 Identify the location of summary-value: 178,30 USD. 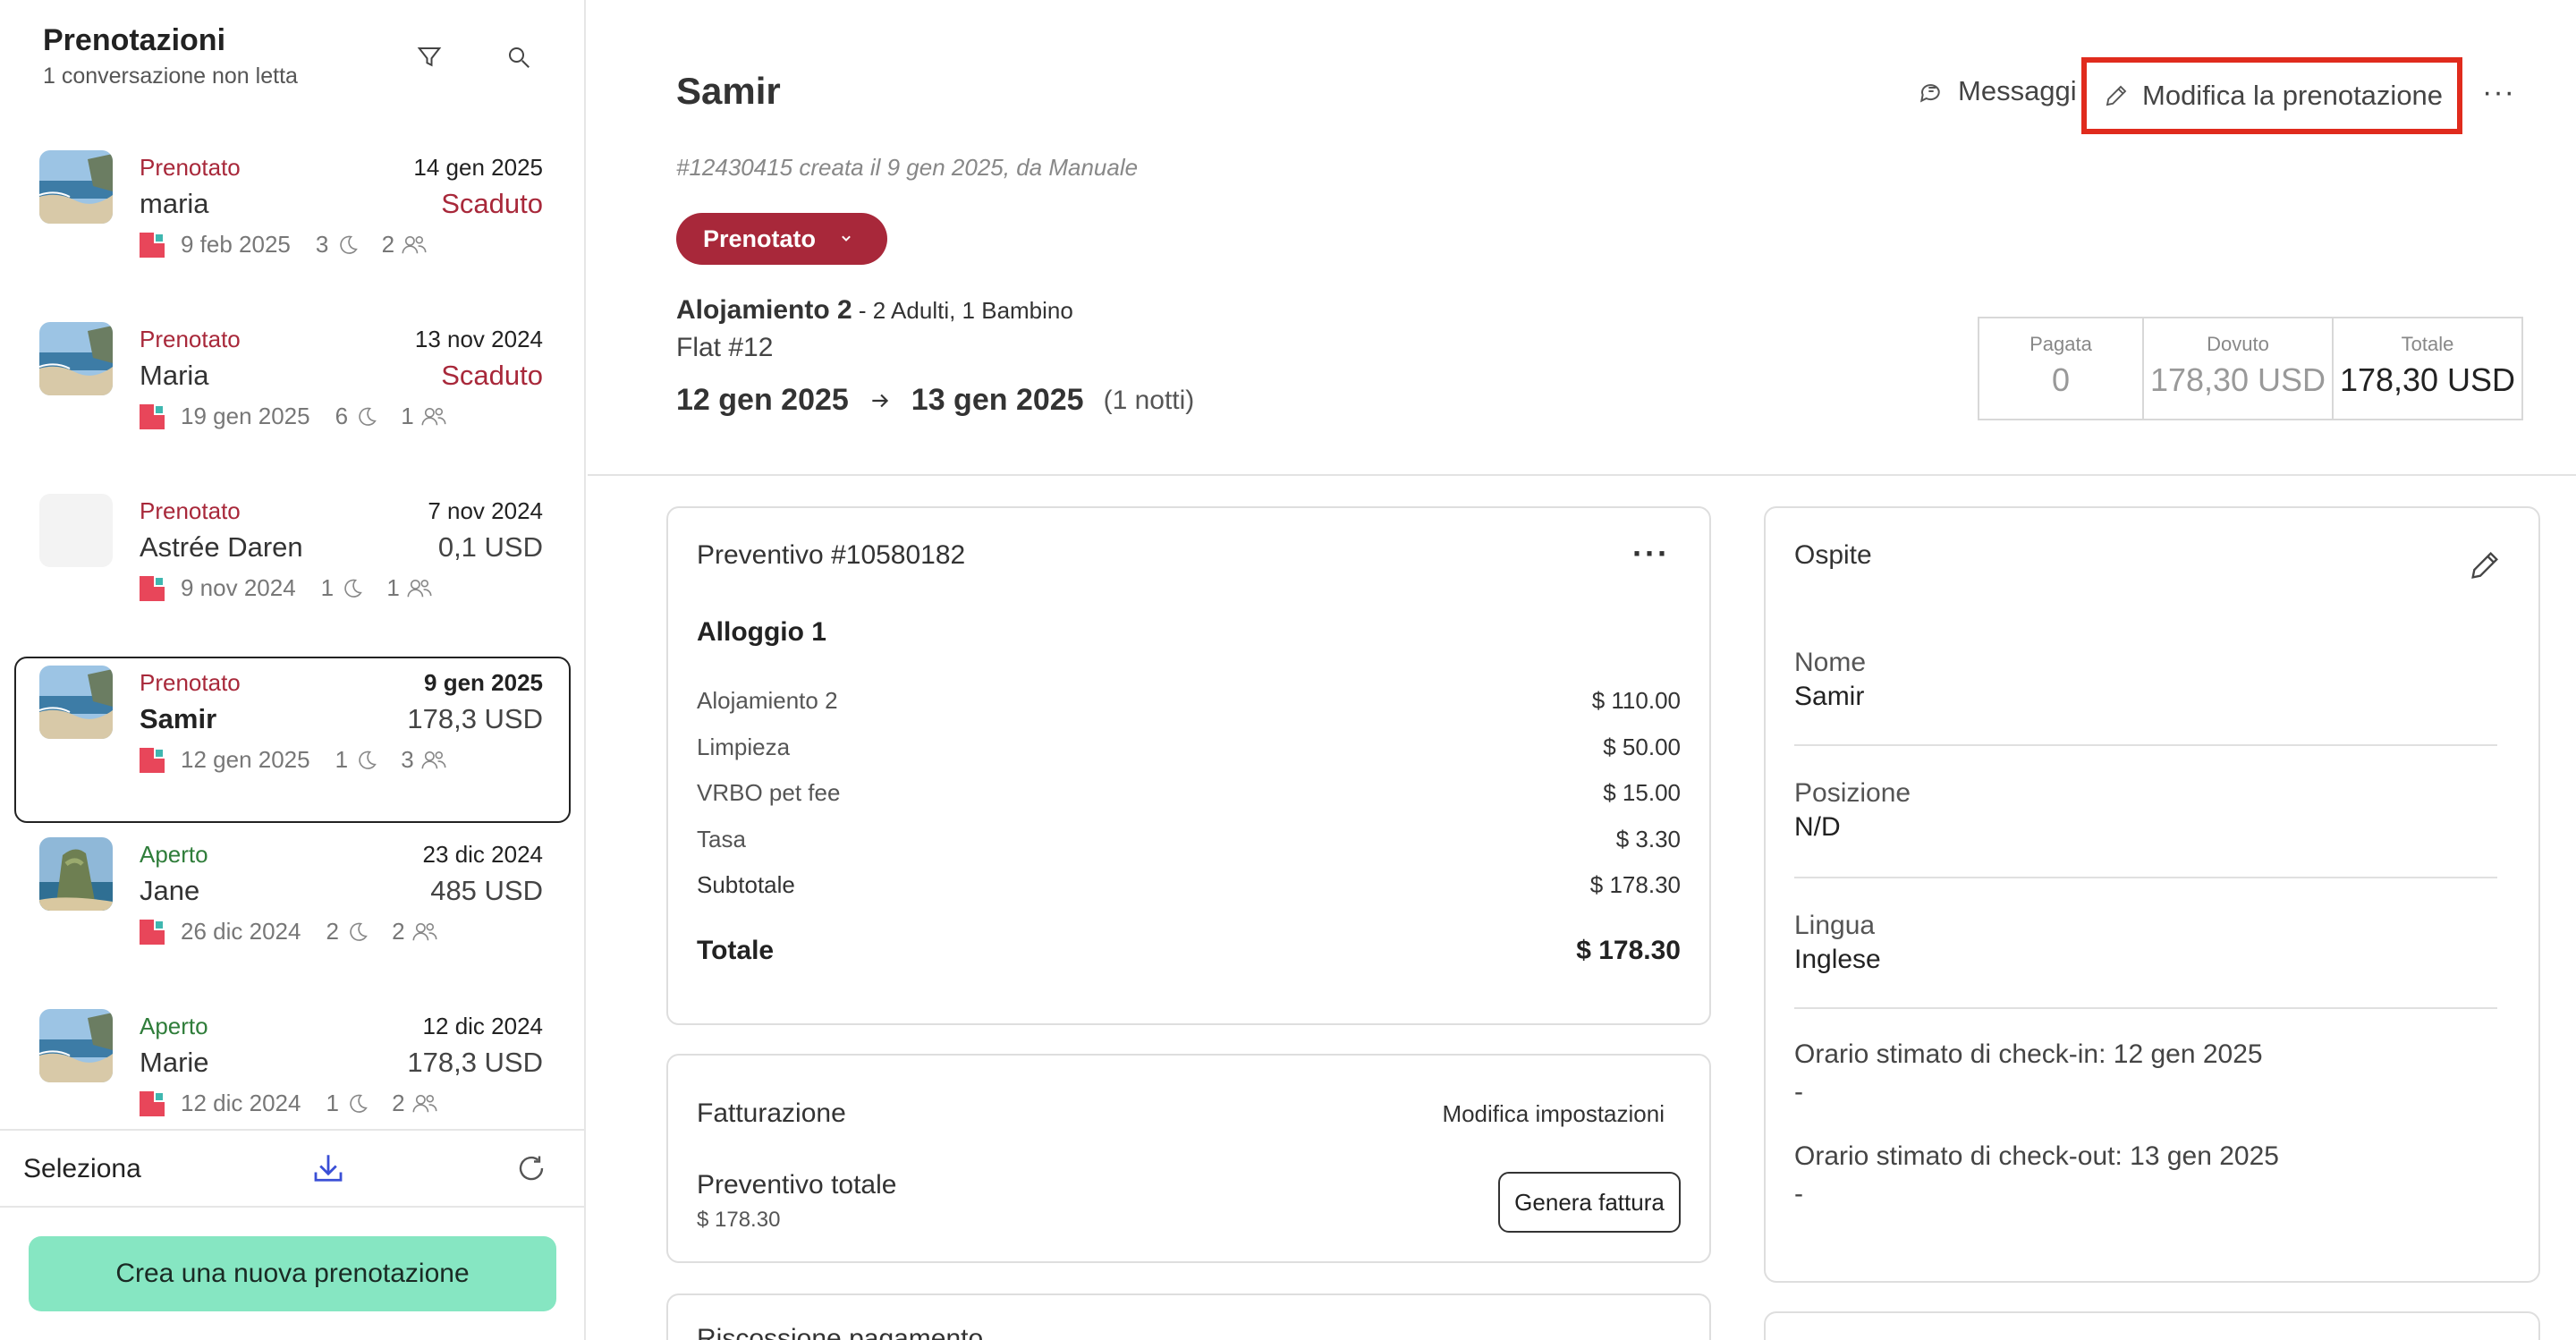
(2237, 379).